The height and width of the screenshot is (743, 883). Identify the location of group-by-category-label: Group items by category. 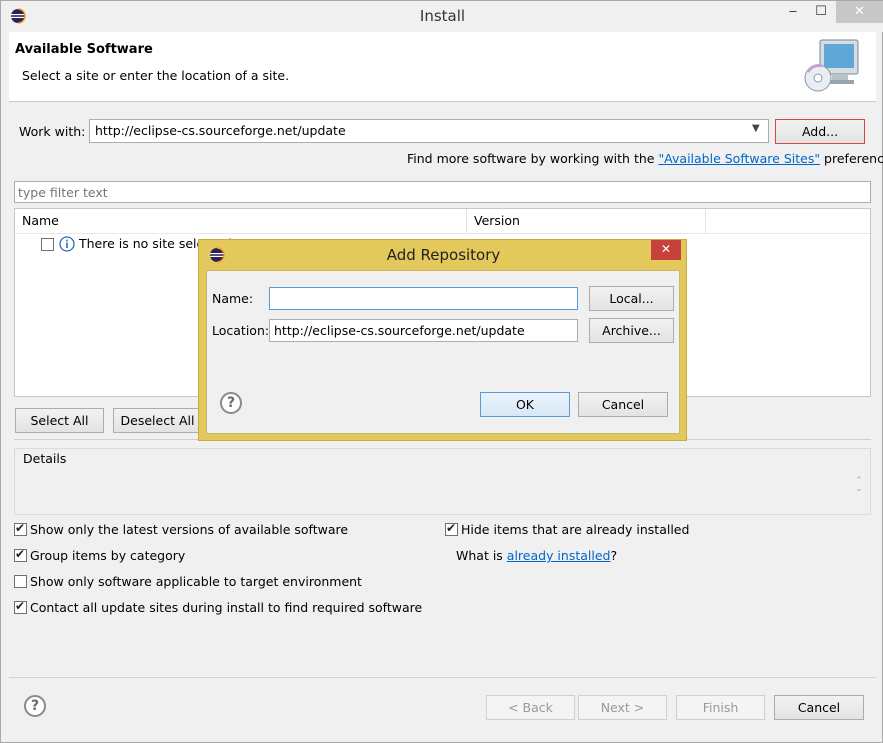
(108, 555).